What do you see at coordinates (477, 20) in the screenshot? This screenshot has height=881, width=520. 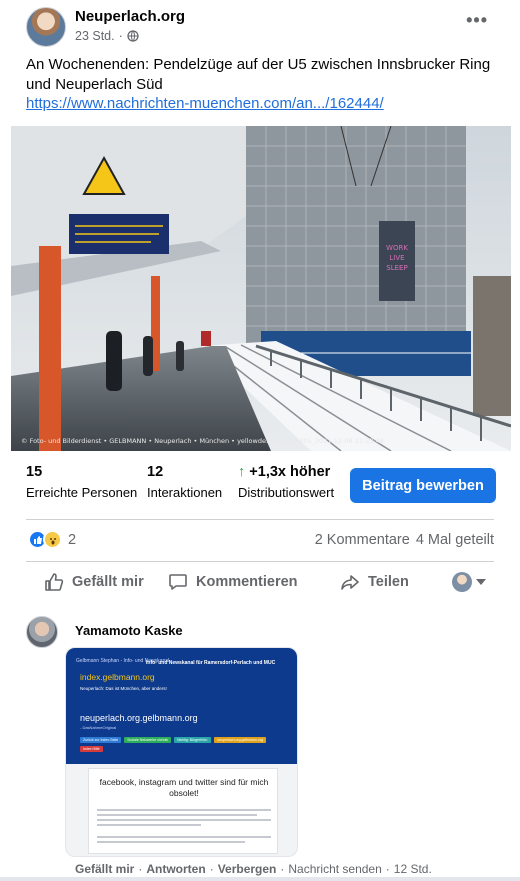 I see `more-options-icon: •••` at bounding box center [477, 20].